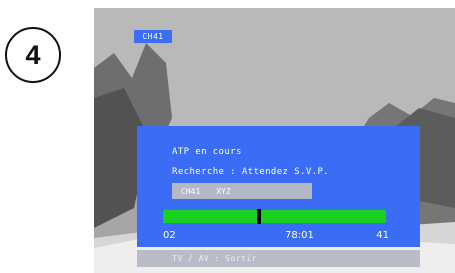 This screenshot has width=455, height=273. What do you see at coordinates (274, 216) in the screenshot?
I see `search-progress-bar` at bounding box center [274, 216].